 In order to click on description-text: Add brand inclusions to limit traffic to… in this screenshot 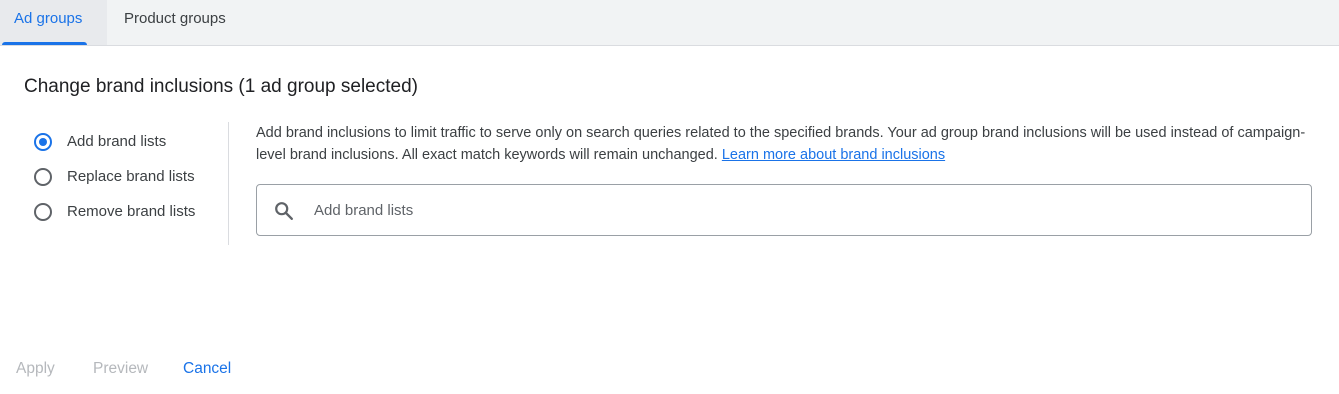, I will do `click(786, 144)`.